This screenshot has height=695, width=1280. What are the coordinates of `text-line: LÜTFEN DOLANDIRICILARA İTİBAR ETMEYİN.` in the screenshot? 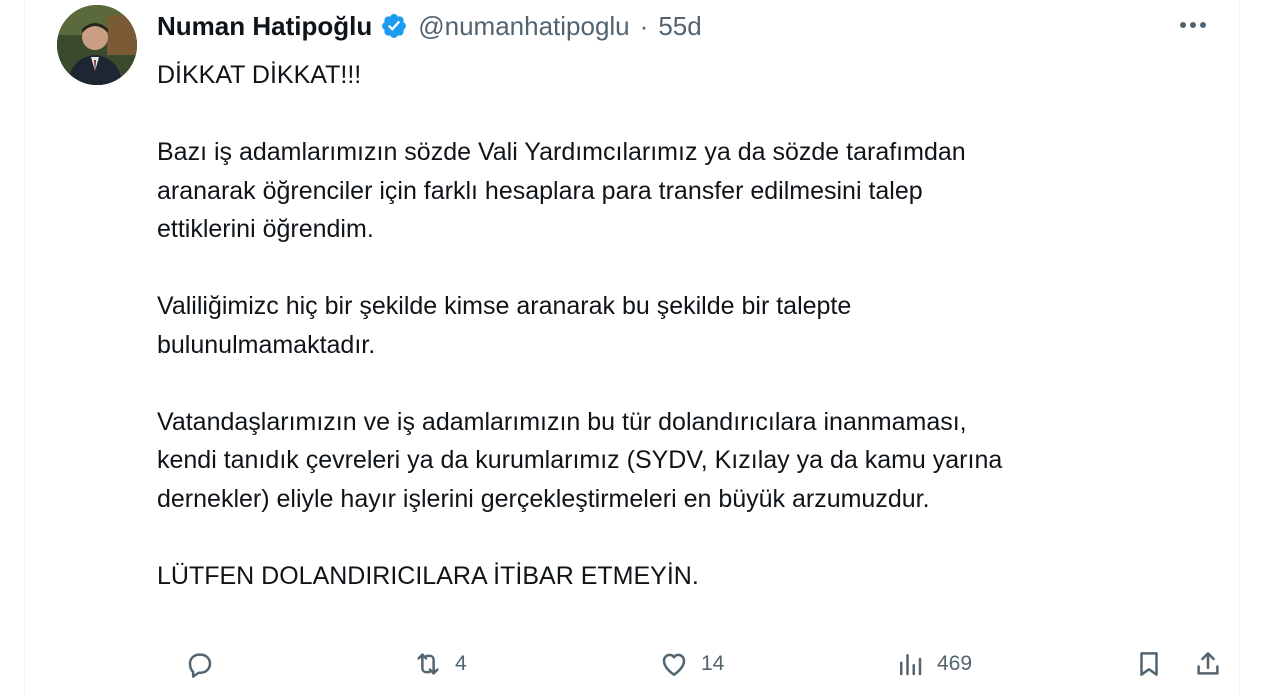 It's located at (428, 575).